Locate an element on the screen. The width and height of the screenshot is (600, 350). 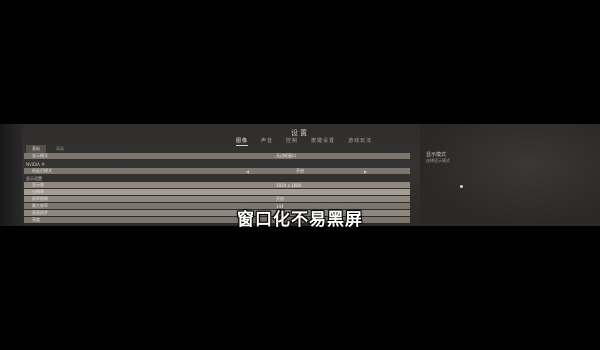
setting-value: 无边框窗口 is located at coordinates (286, 155).